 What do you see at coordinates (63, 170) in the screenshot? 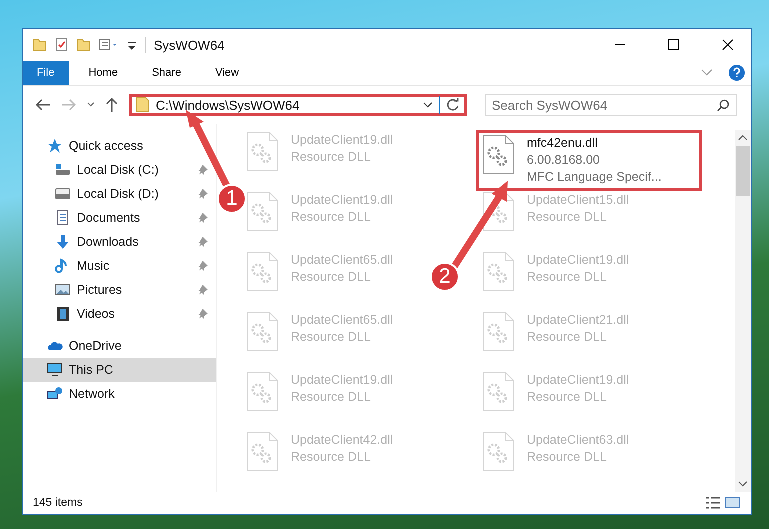
I see `system-drive-icon` at bounding box center [63, 170].